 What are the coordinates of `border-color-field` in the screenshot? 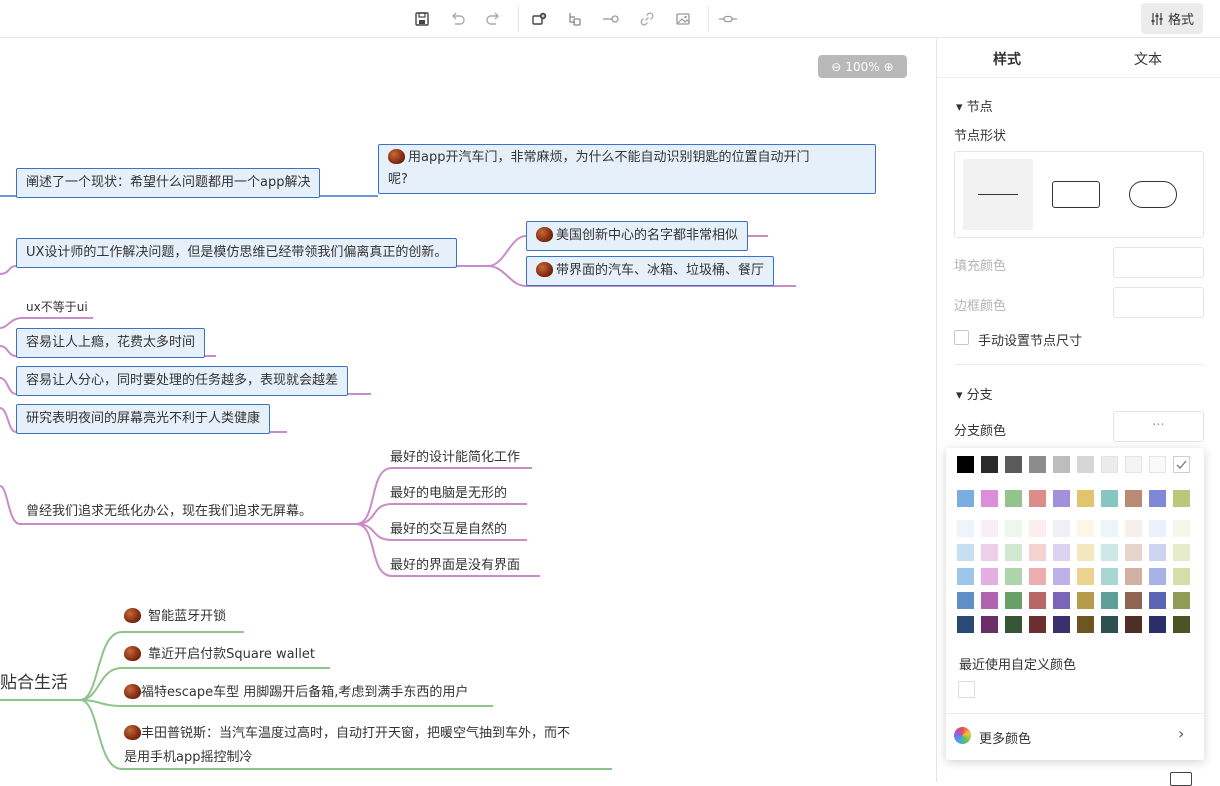 It's located at (1158, 302).